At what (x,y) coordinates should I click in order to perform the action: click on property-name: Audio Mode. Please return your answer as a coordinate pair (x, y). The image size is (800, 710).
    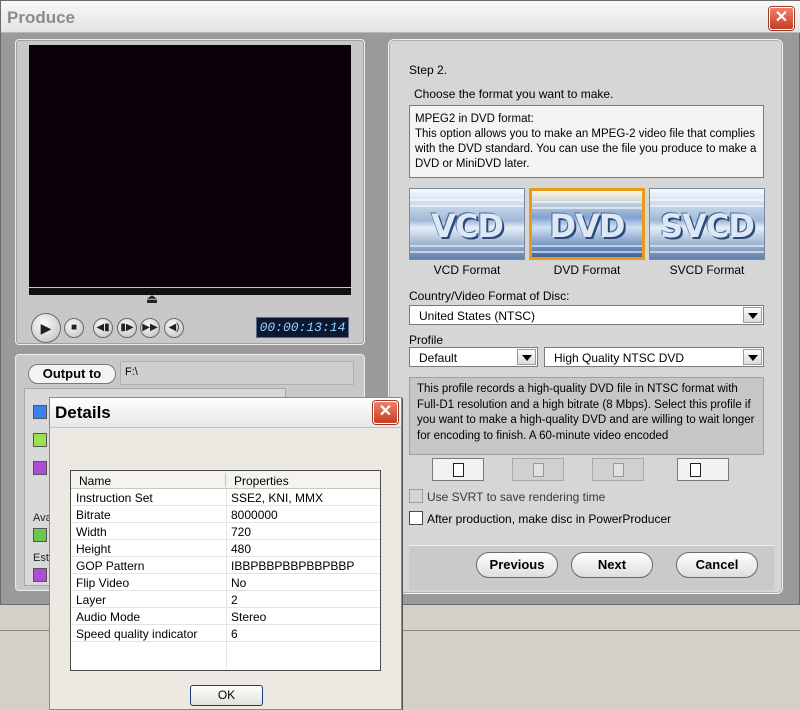
    Looking at the image, I should click on (108, 617).